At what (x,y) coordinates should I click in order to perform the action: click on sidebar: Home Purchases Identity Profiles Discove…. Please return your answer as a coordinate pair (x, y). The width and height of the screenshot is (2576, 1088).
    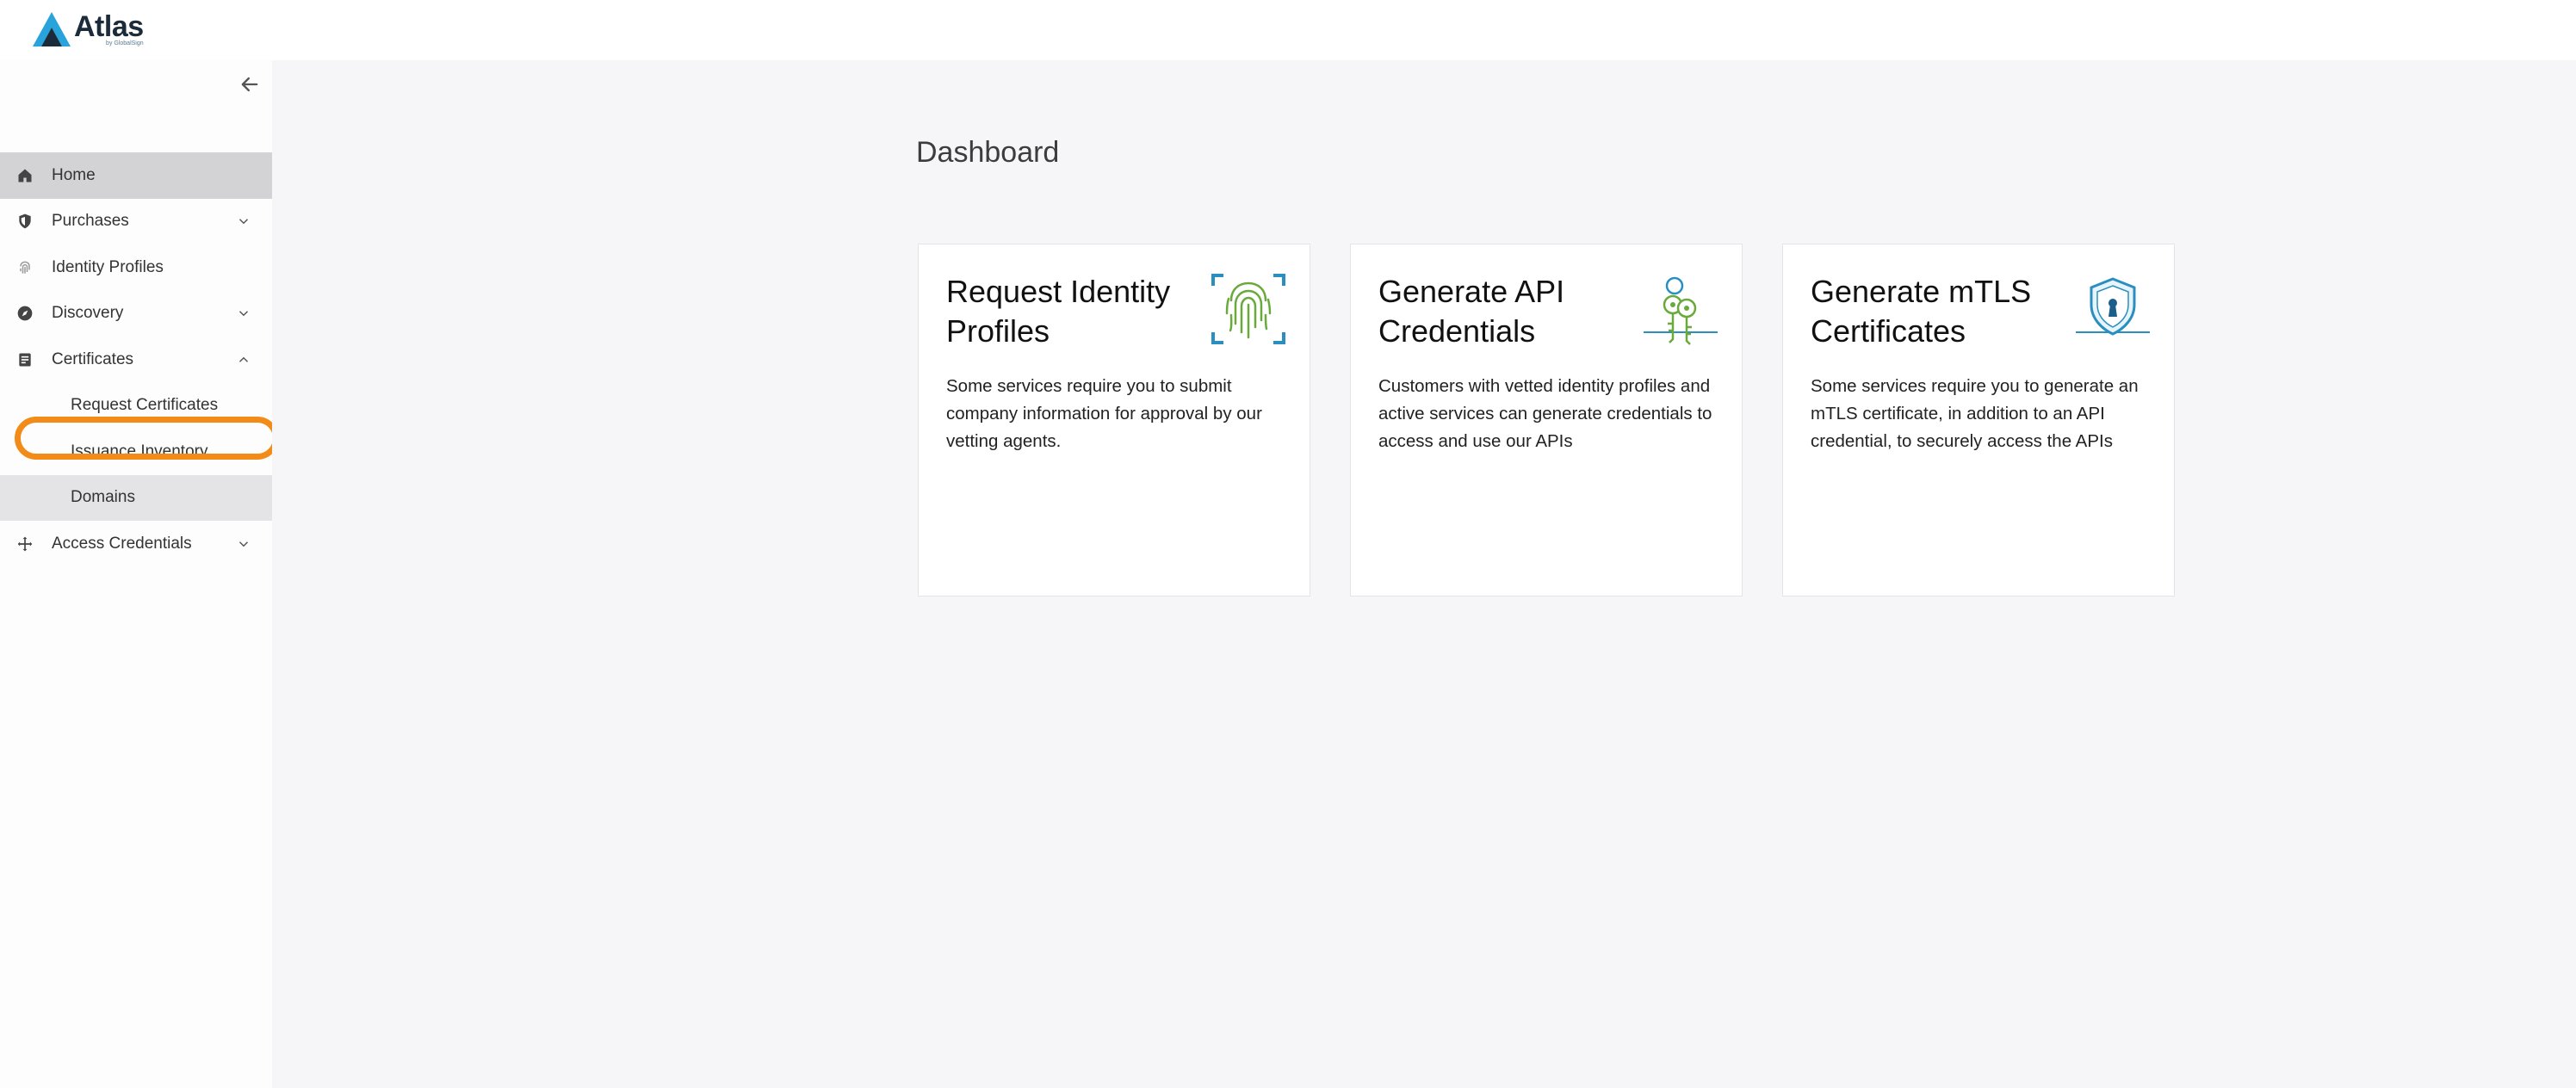
    Looking at the image, I should click on (136, 574).